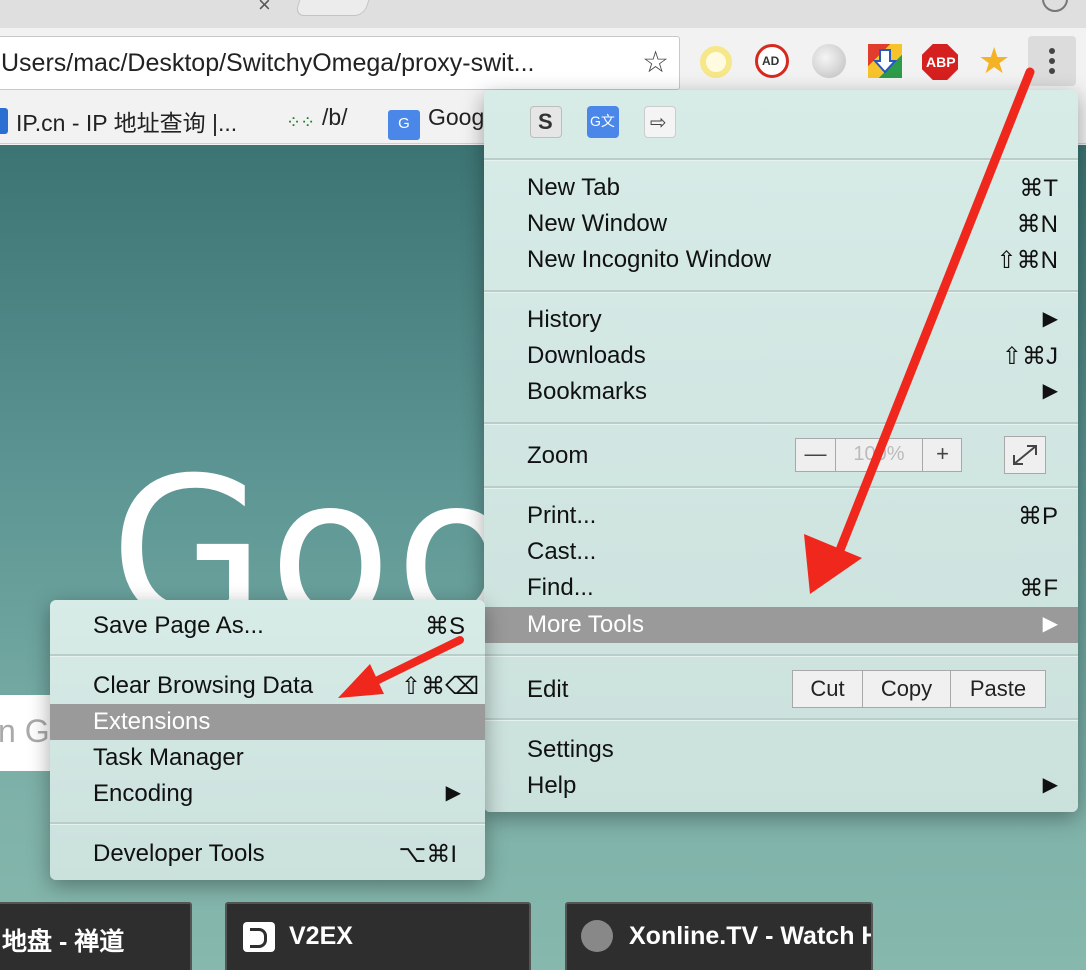  Describe the element at coordinates (259, 937) in the screenshot. I see `v2ex-favicon-icon` at that location.